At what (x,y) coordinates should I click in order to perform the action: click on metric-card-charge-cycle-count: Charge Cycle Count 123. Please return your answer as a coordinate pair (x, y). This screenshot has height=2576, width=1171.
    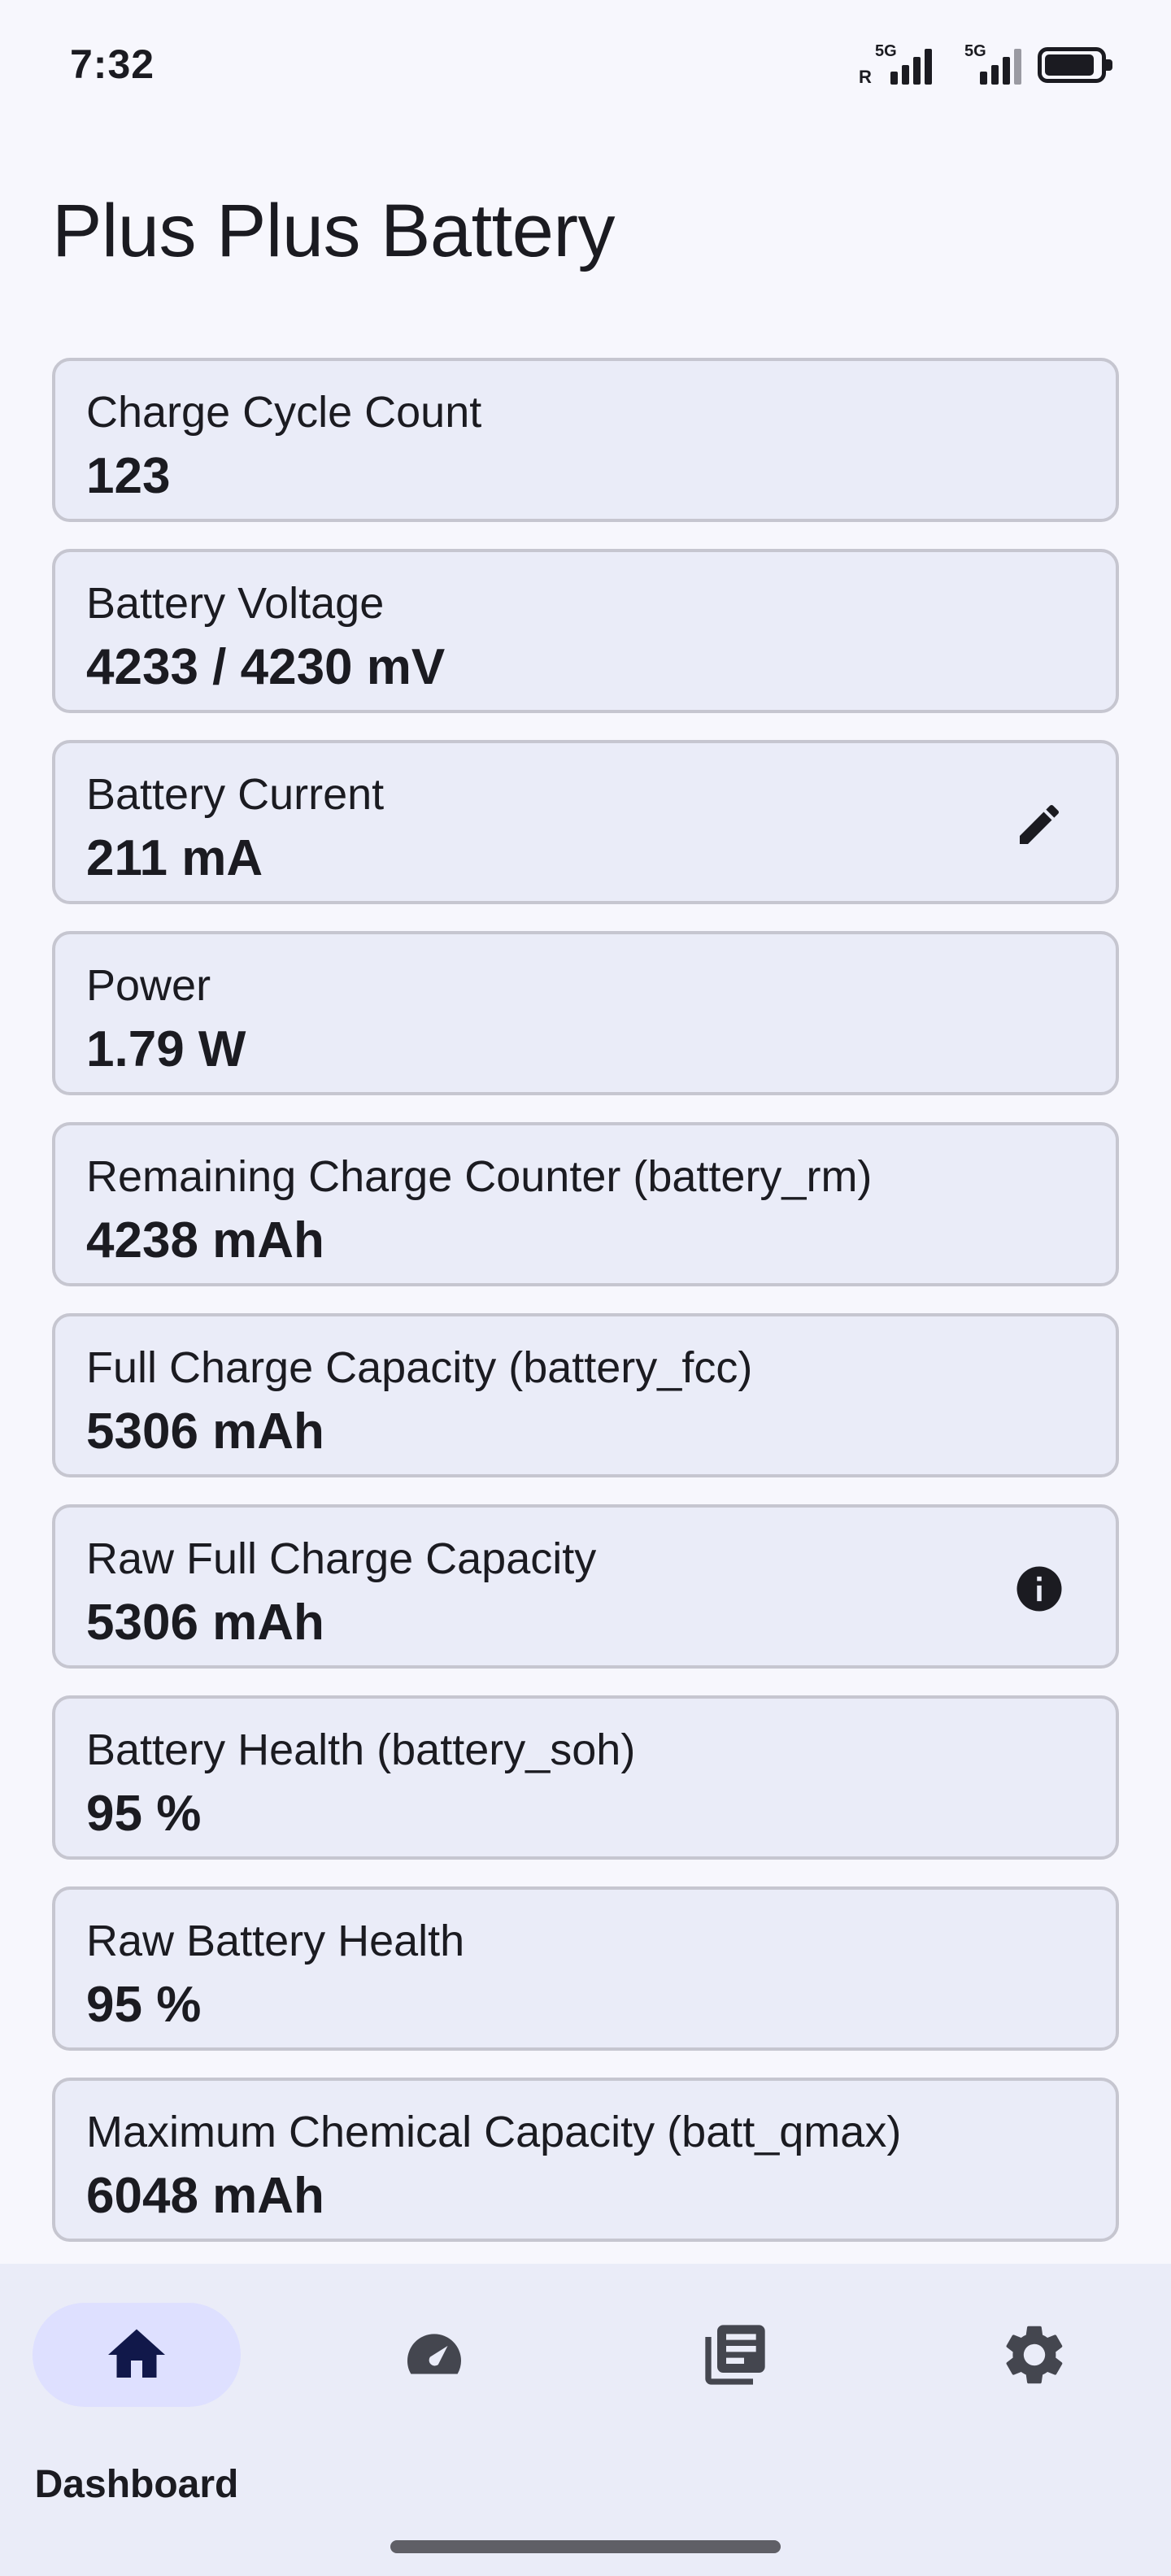
    Looking at the image, I should click on (585, 440).